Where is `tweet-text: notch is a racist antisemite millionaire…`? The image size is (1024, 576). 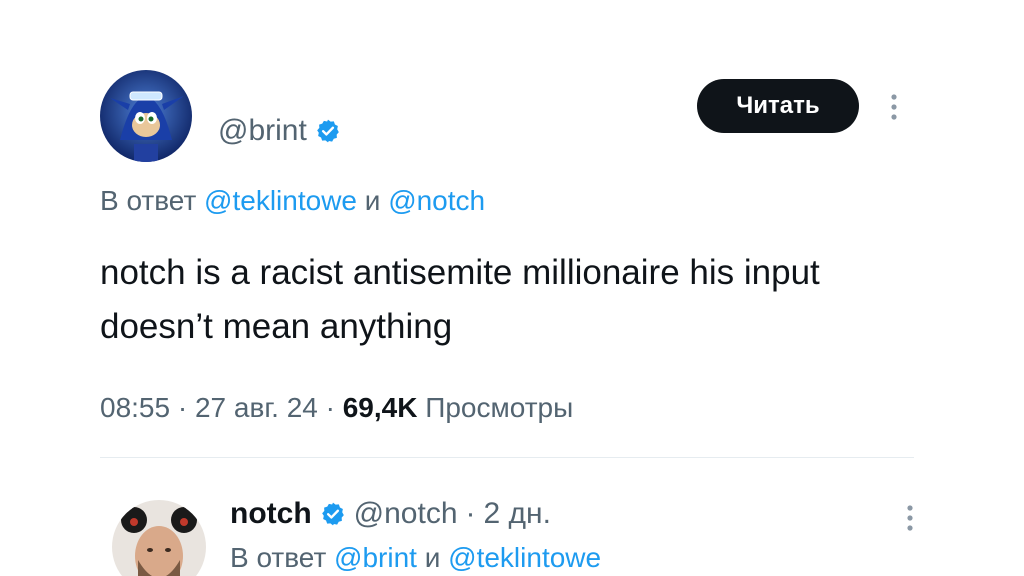
tweet-text: notch is a racist antisemite millionaire… is located at coordinates (460, 299).